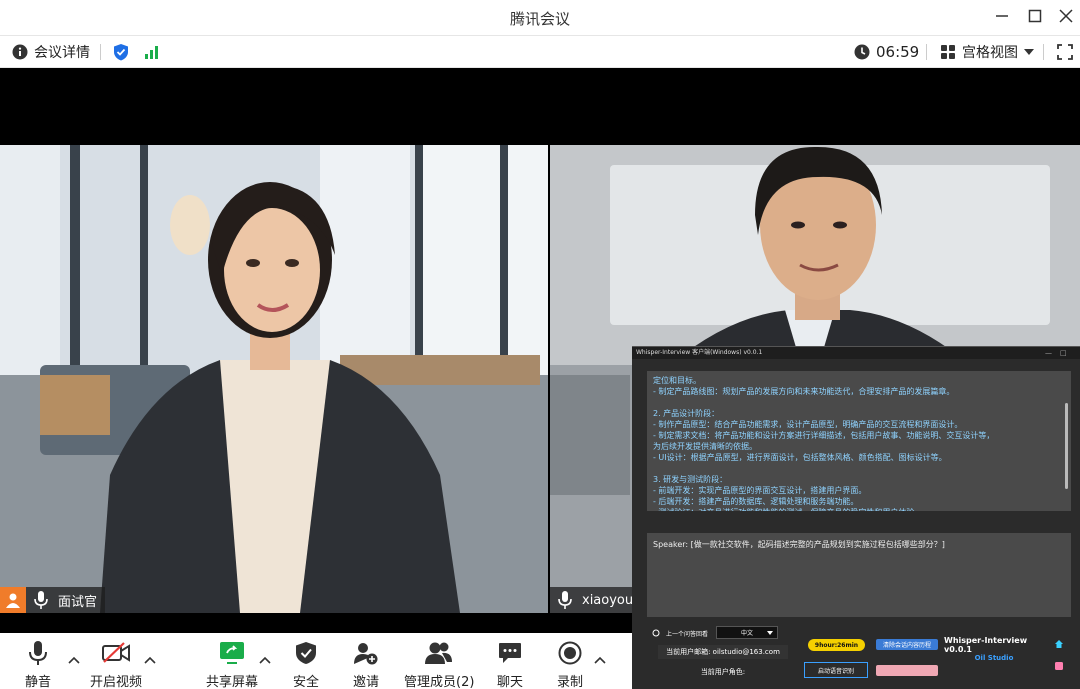  Describe the element at coordinates (232, 682) in the screenshot. I see `share-screen-label: 共享屏幕` at that location.